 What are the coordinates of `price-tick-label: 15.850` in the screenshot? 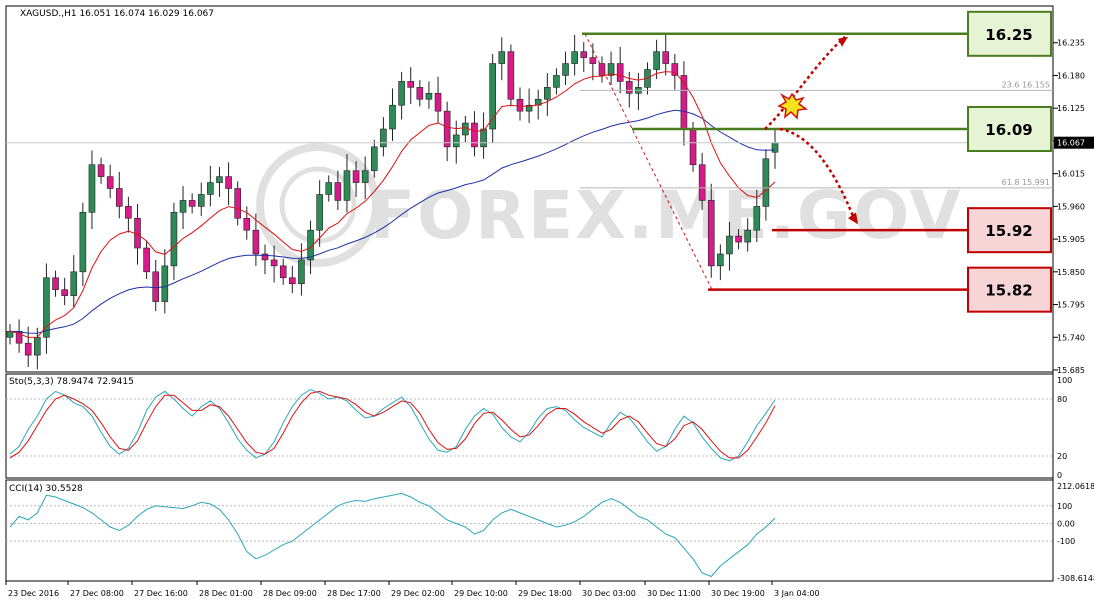 It's located at (1071, 272).